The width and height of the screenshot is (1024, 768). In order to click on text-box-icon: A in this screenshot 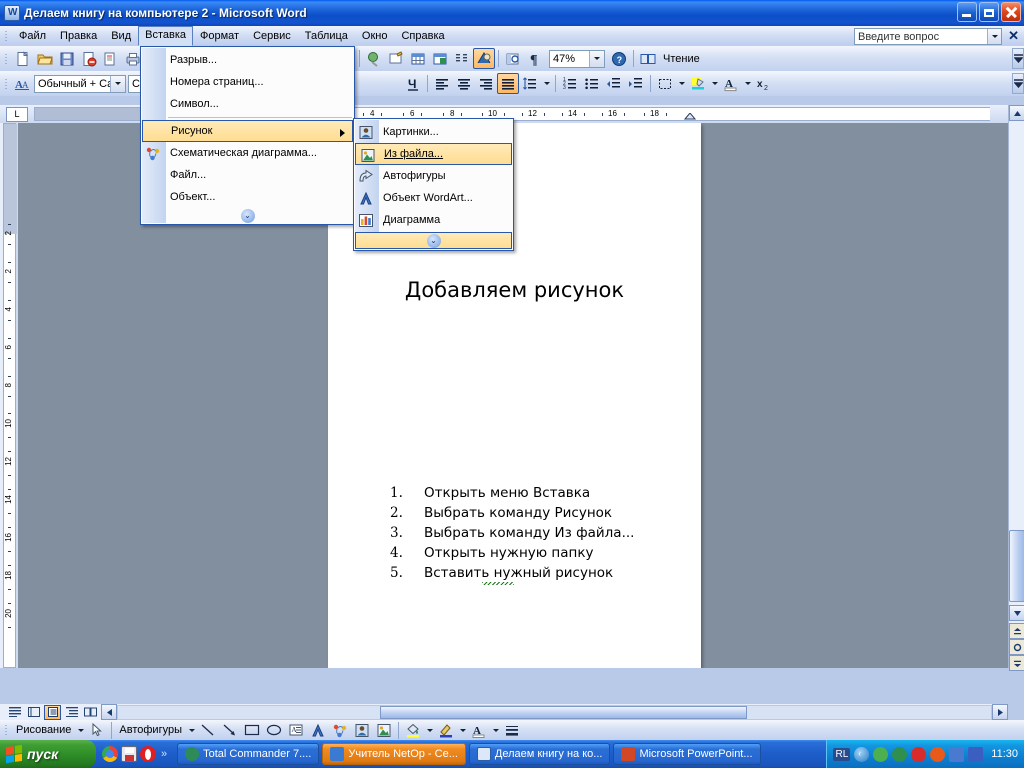, I will do `click(296, 730)`.